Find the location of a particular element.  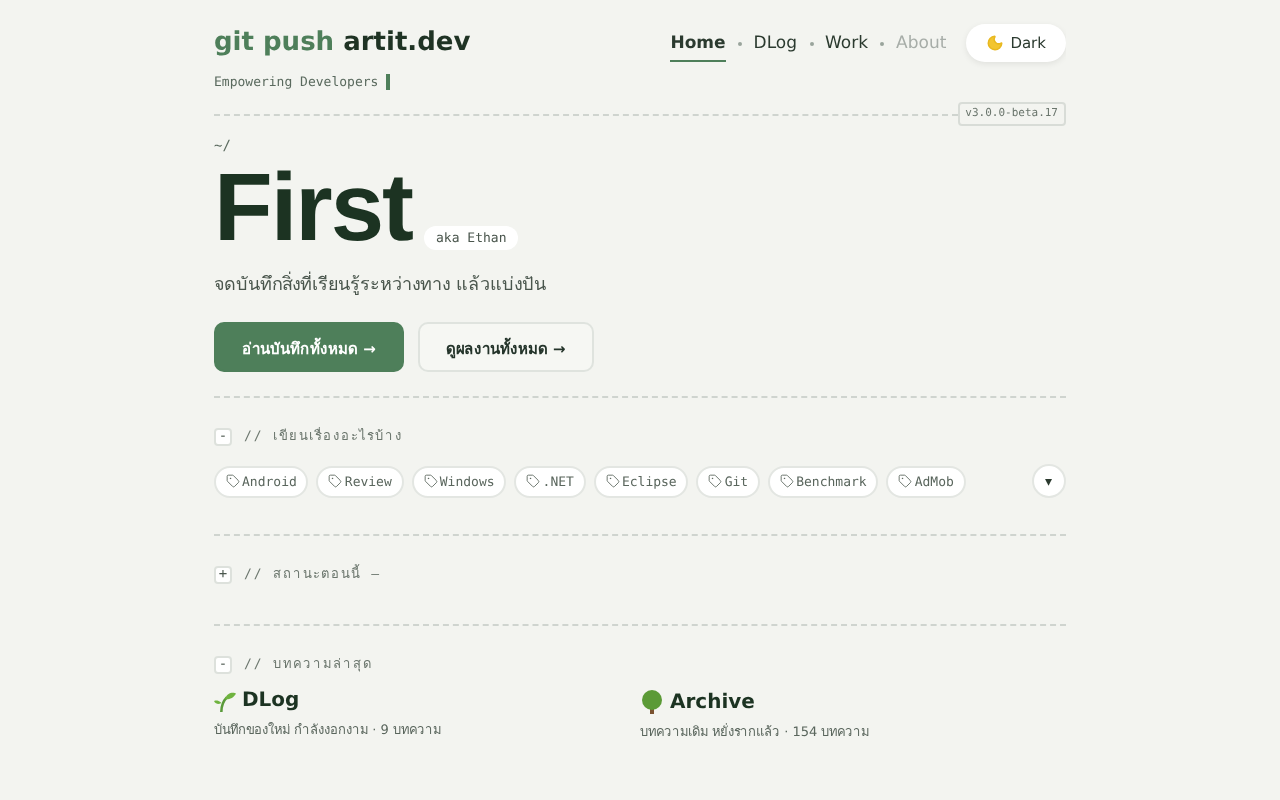

hero-subtitle: จดบันทึกสิ่งที่เรียนรู้ระหว่างทาง แล้วแบ่งปัน is located at coordinates (640, 284).